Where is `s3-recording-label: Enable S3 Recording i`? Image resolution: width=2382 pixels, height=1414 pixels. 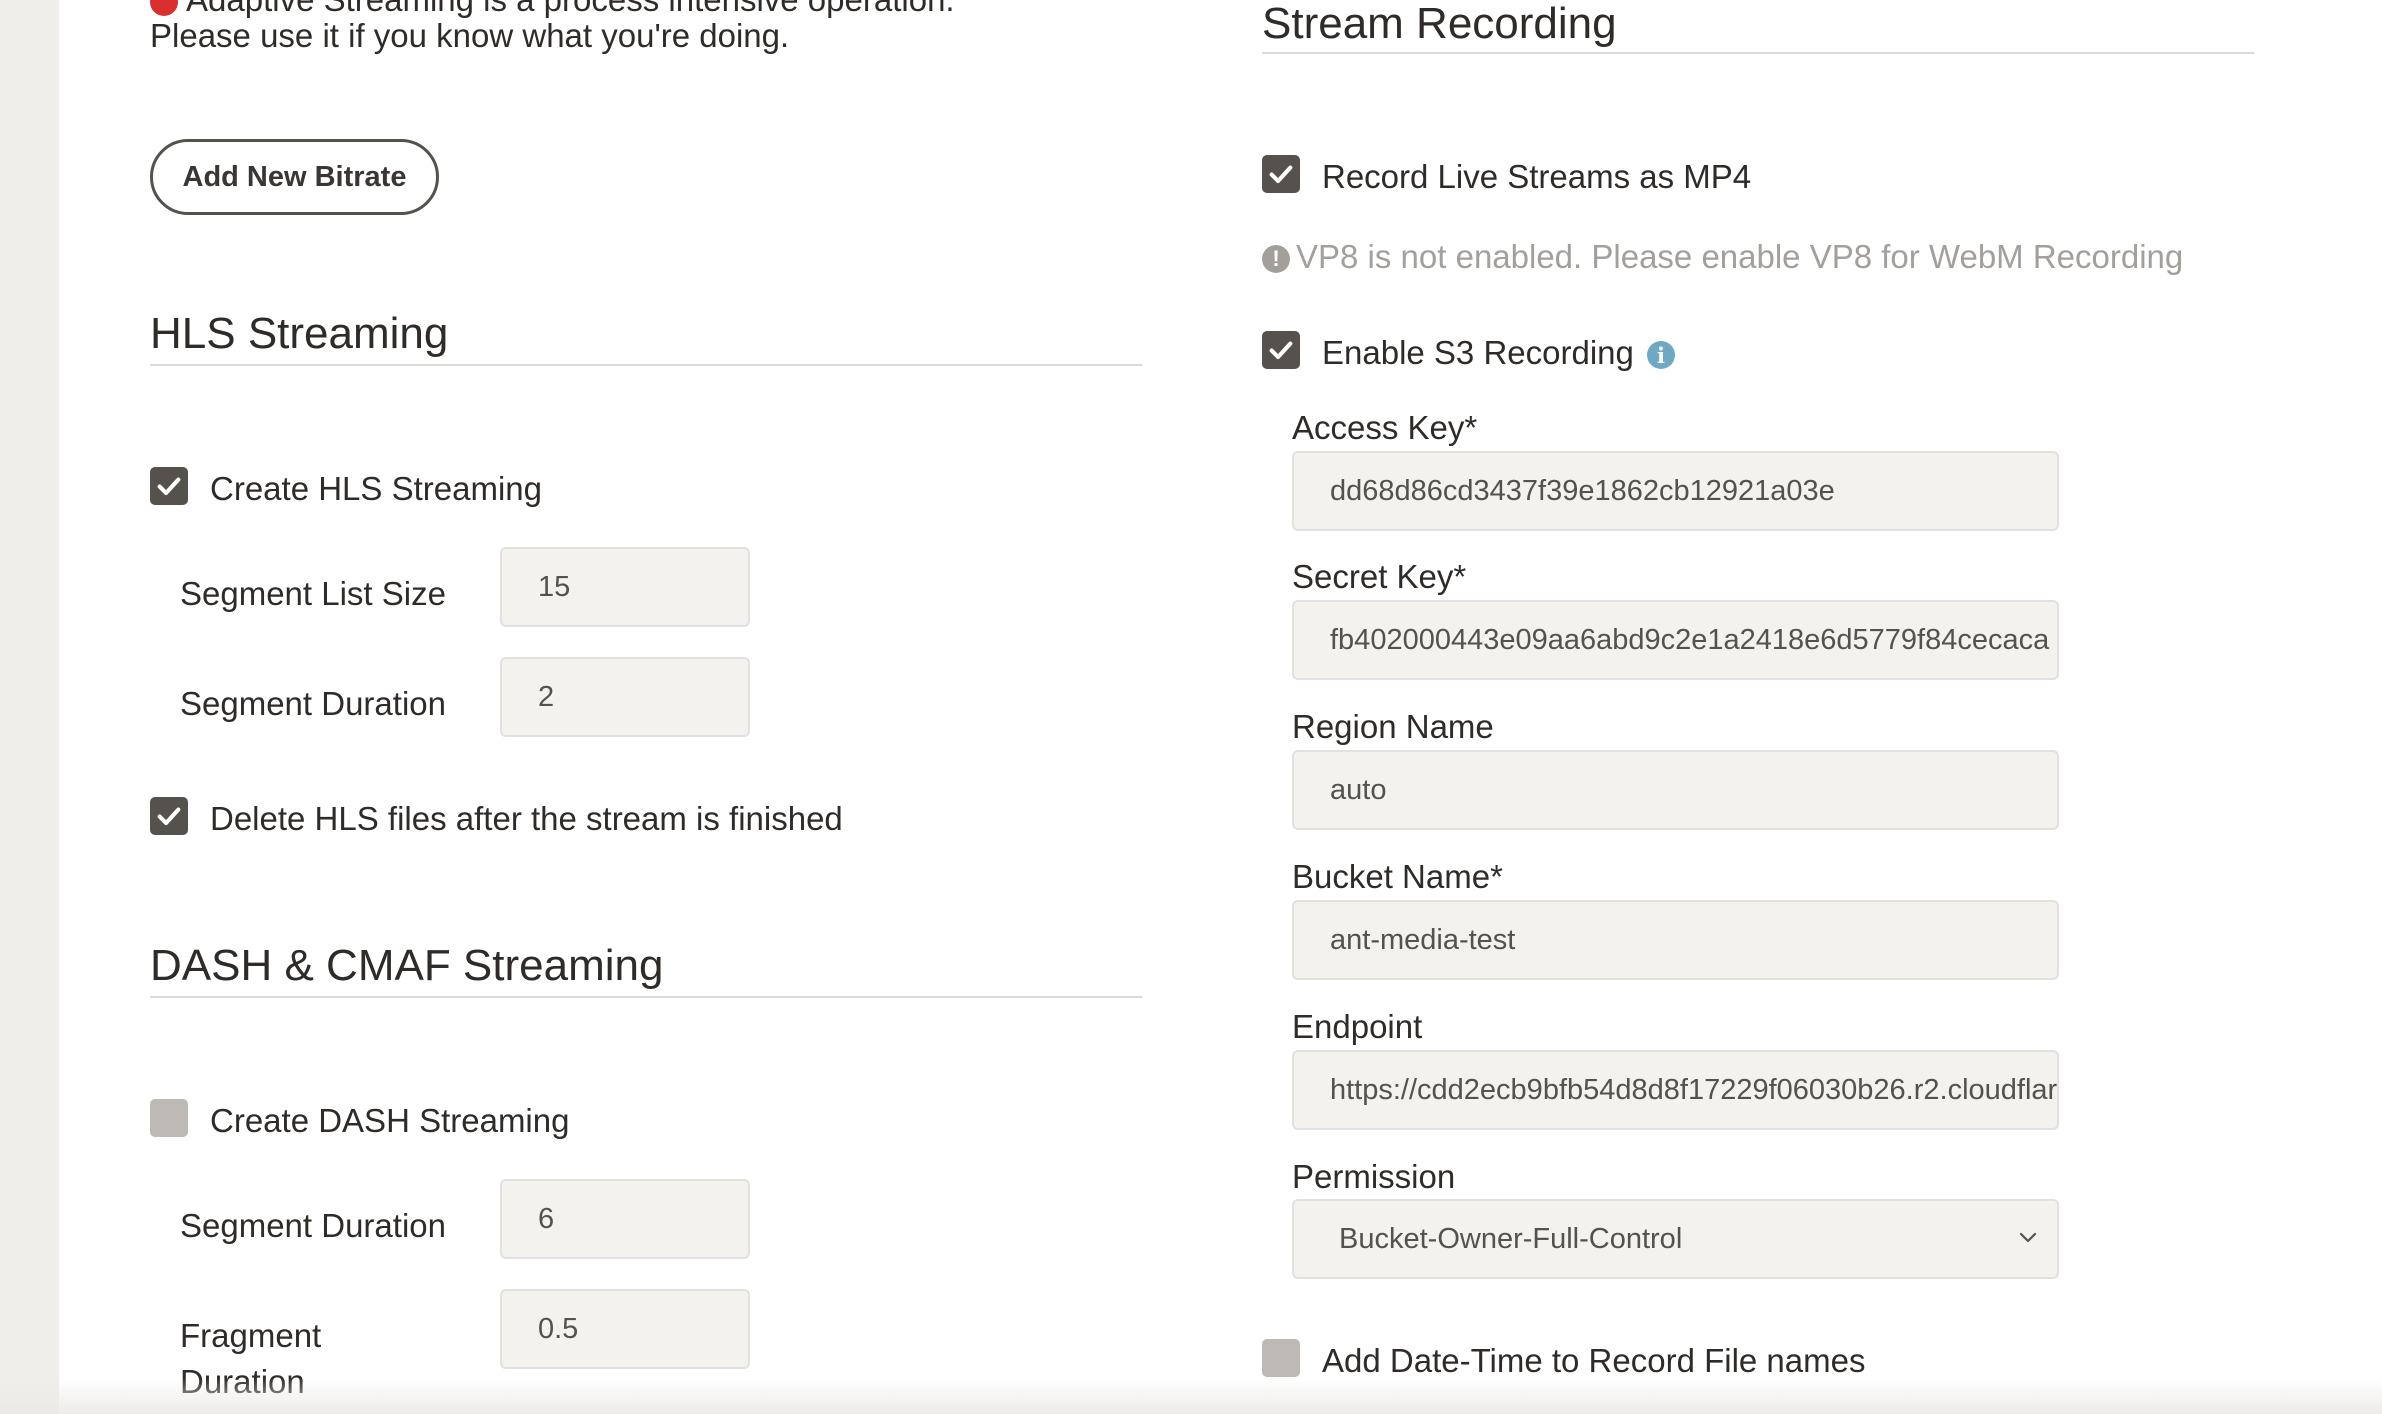 s3-recording-label: Enable S3 Recording i is located at coordinates (1499, 353).